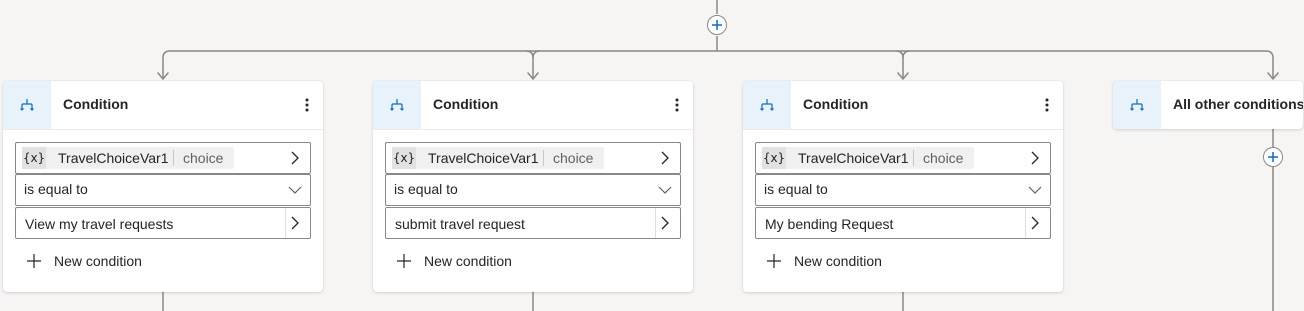  I want to click on value-field: View my travel requests, so click(163, 223).